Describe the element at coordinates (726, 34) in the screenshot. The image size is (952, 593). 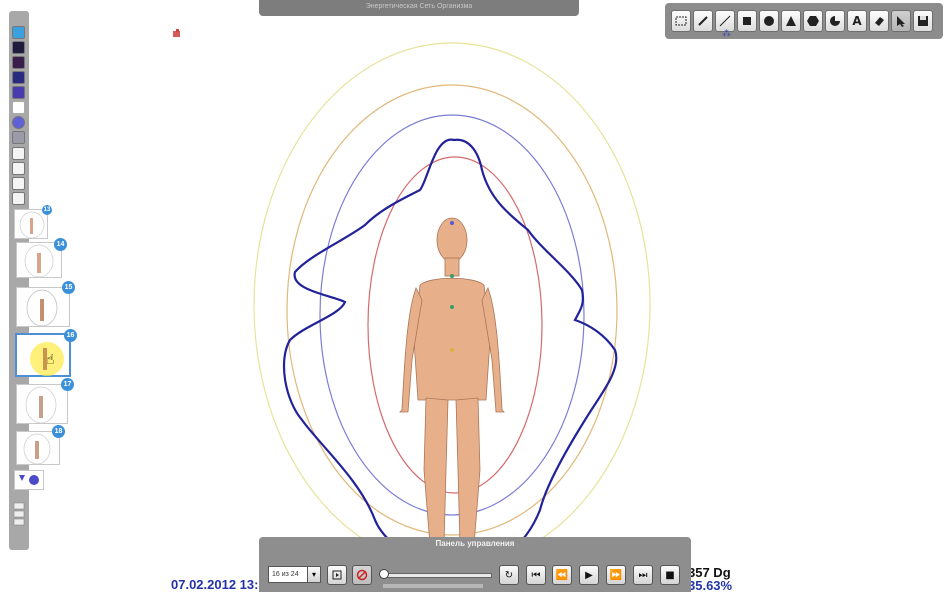
I see `toolbar-mark: ⁂` at that location.